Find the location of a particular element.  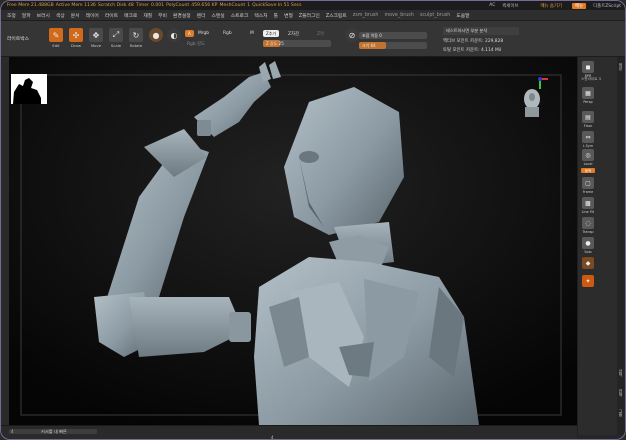

menu-item: 레이어 is located at coordinates (92, 15).